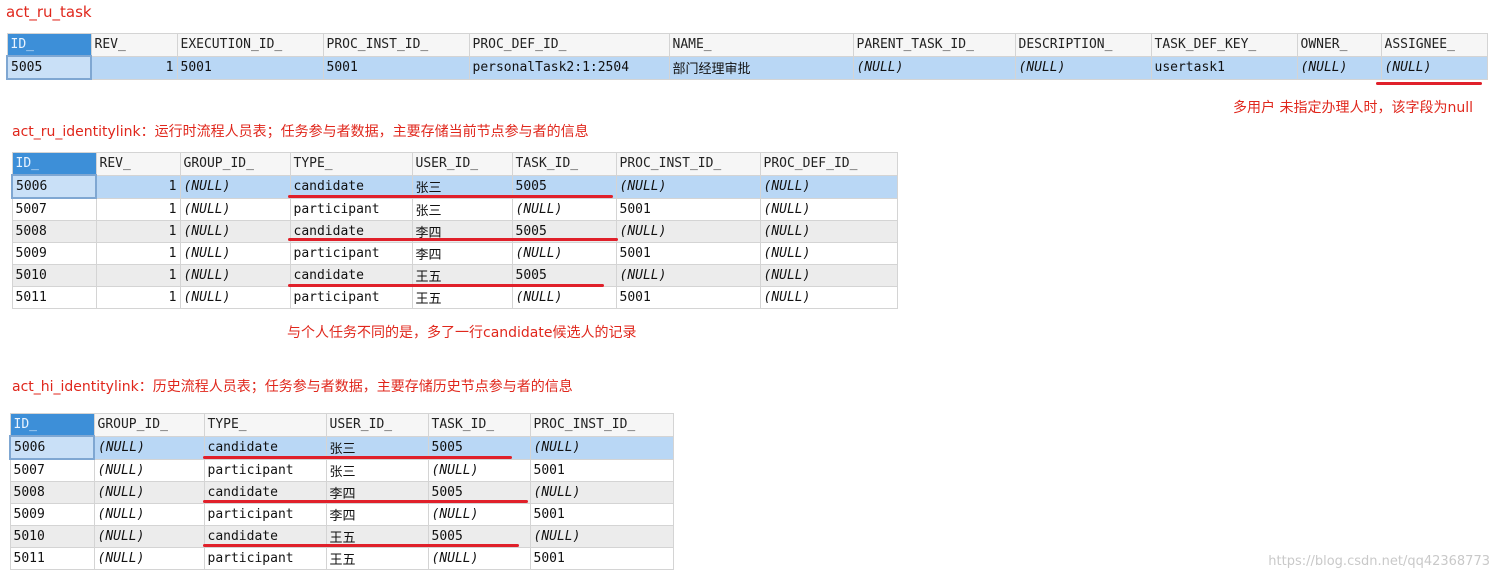  I want to click on table-row: 5009 (NULL) participant 李四 (NULL) 5001, so click(341, 514).